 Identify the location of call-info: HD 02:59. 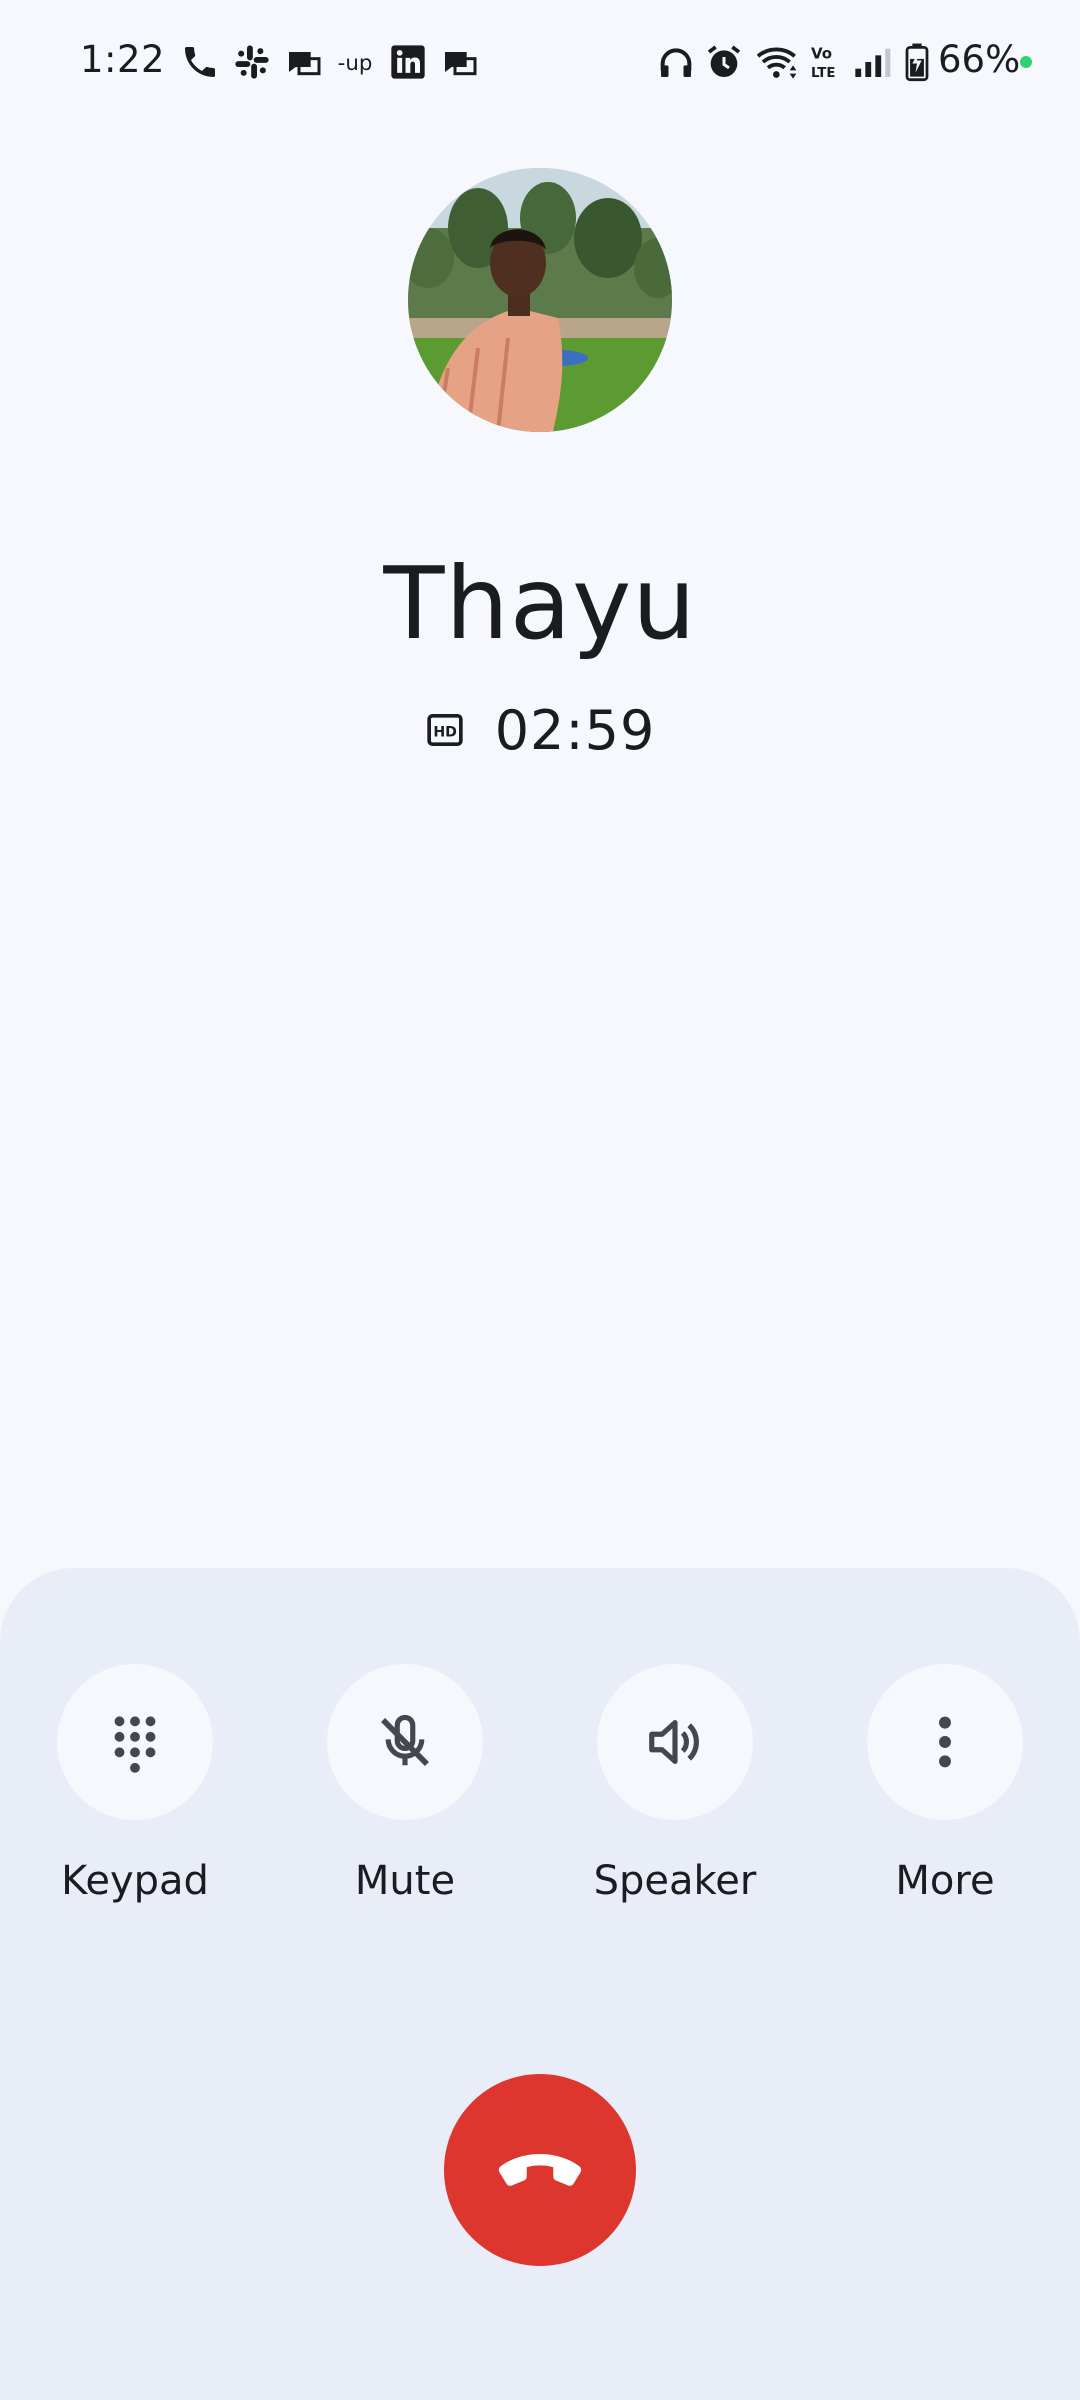
(540, 730).